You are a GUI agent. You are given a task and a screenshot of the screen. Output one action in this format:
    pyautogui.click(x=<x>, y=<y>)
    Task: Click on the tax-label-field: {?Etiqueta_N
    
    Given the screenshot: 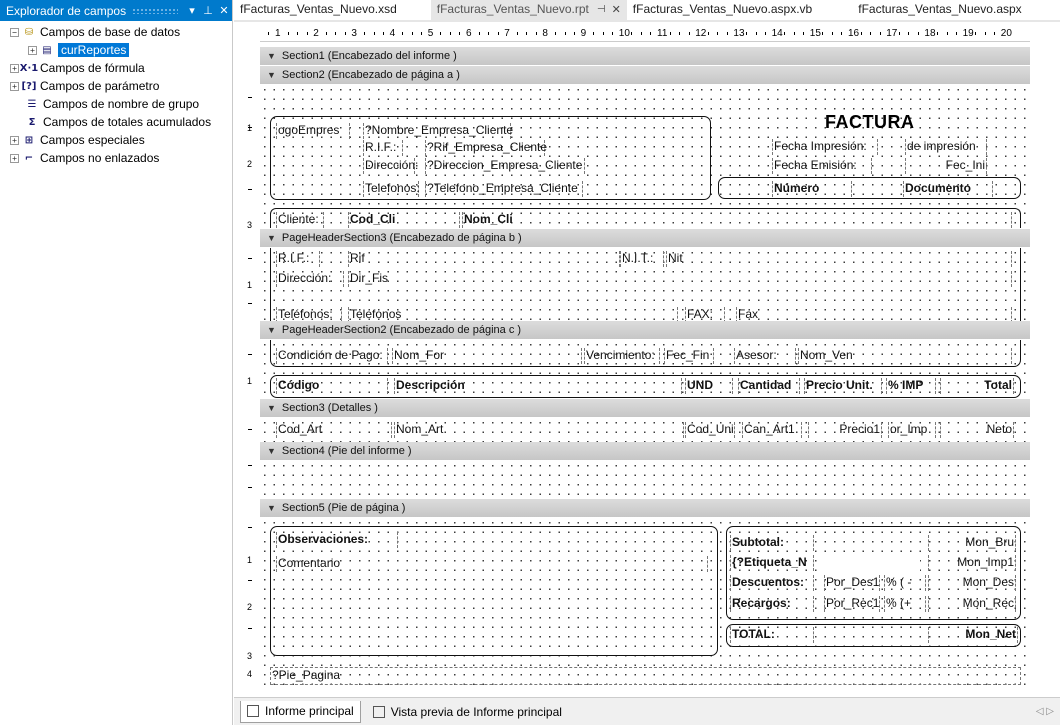 What is the action you would take?
    pyautogui.click(x=772, y=563)
    